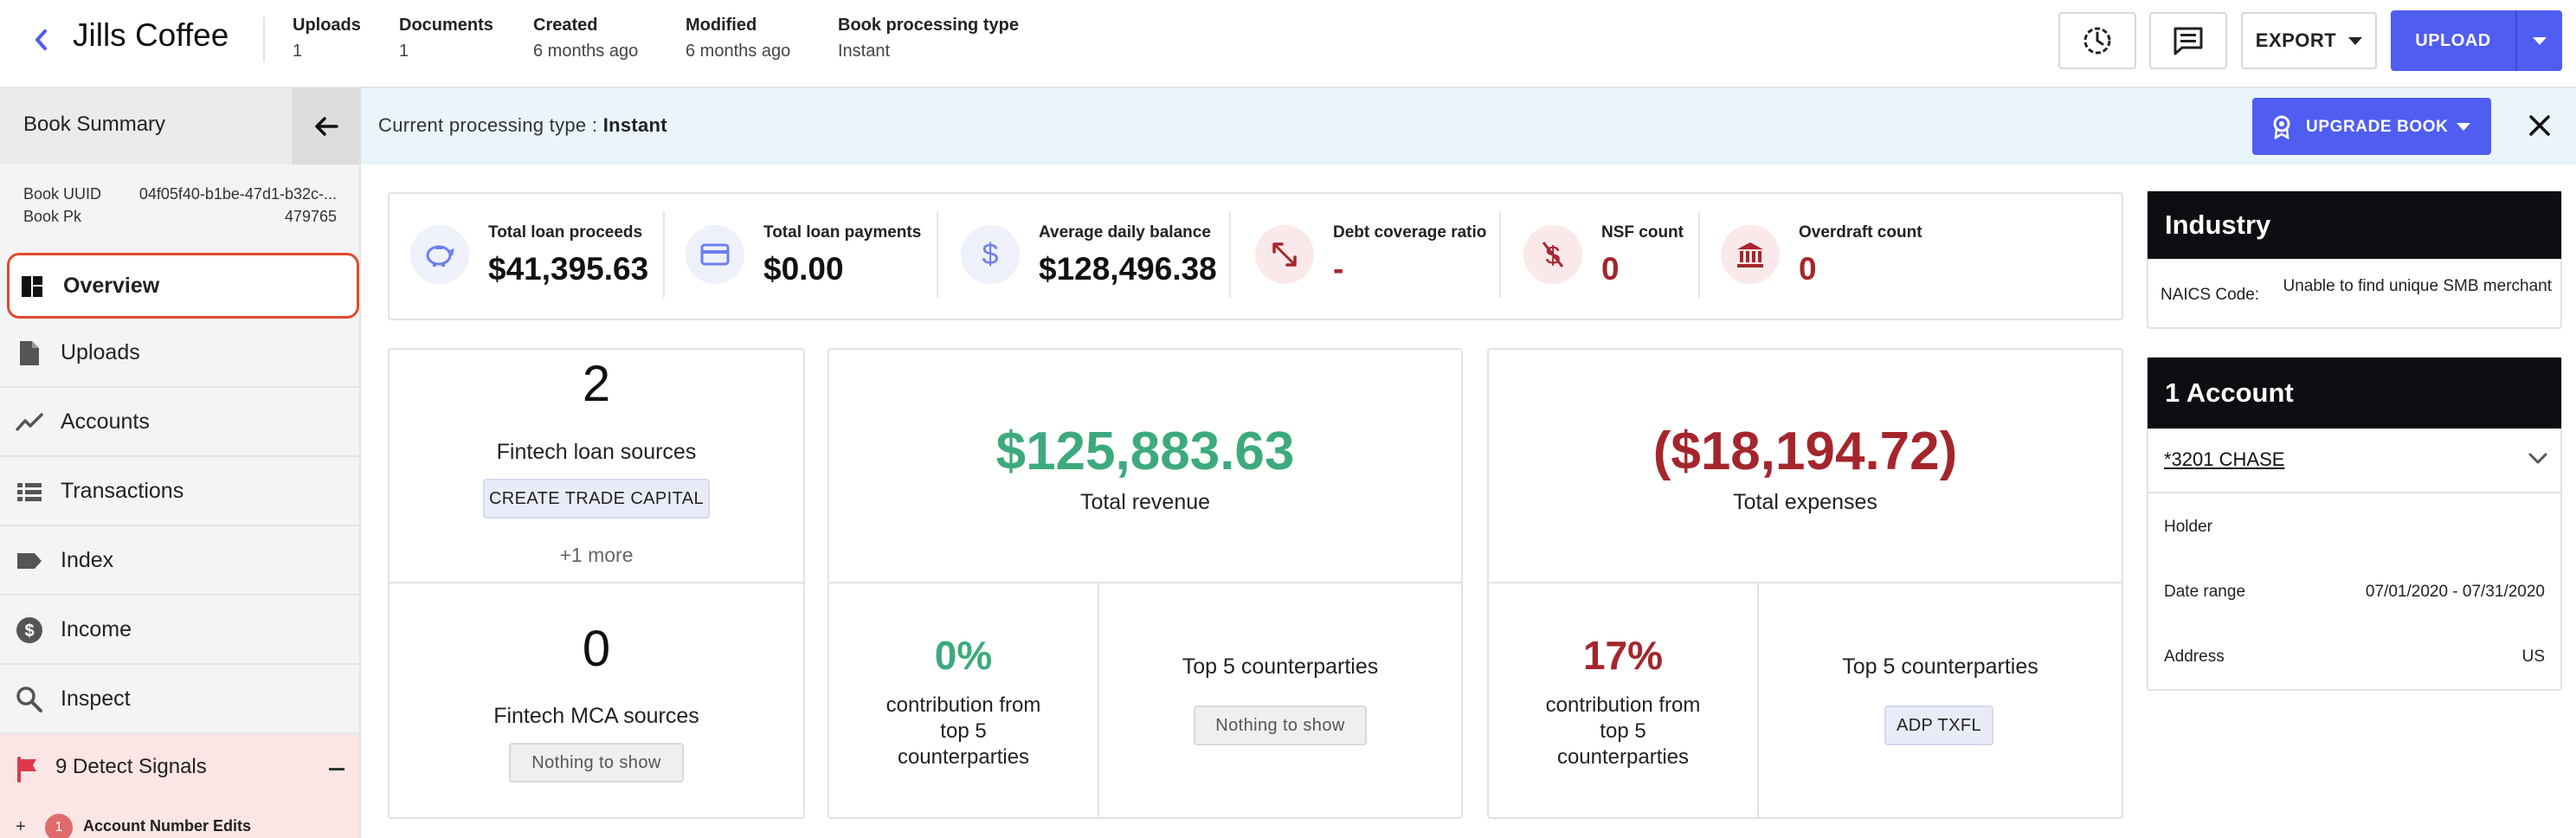  What do you see at coordinates (62, 194) in the screenshot?
I see `book-uuid-label: Book UUID` at bounding box center [62, 194].